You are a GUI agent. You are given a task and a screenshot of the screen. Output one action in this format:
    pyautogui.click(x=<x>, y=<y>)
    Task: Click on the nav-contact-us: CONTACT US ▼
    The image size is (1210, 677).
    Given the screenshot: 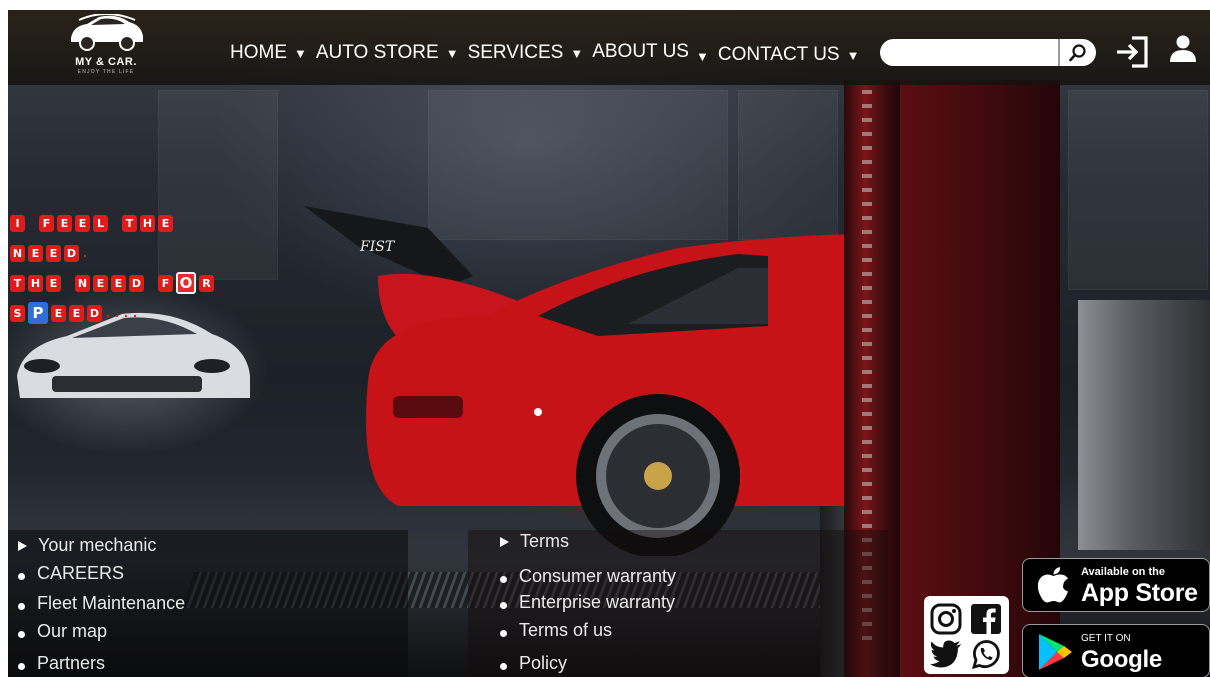 What is the action you would take?
    pyautogui.click(x=789, y=55)
    